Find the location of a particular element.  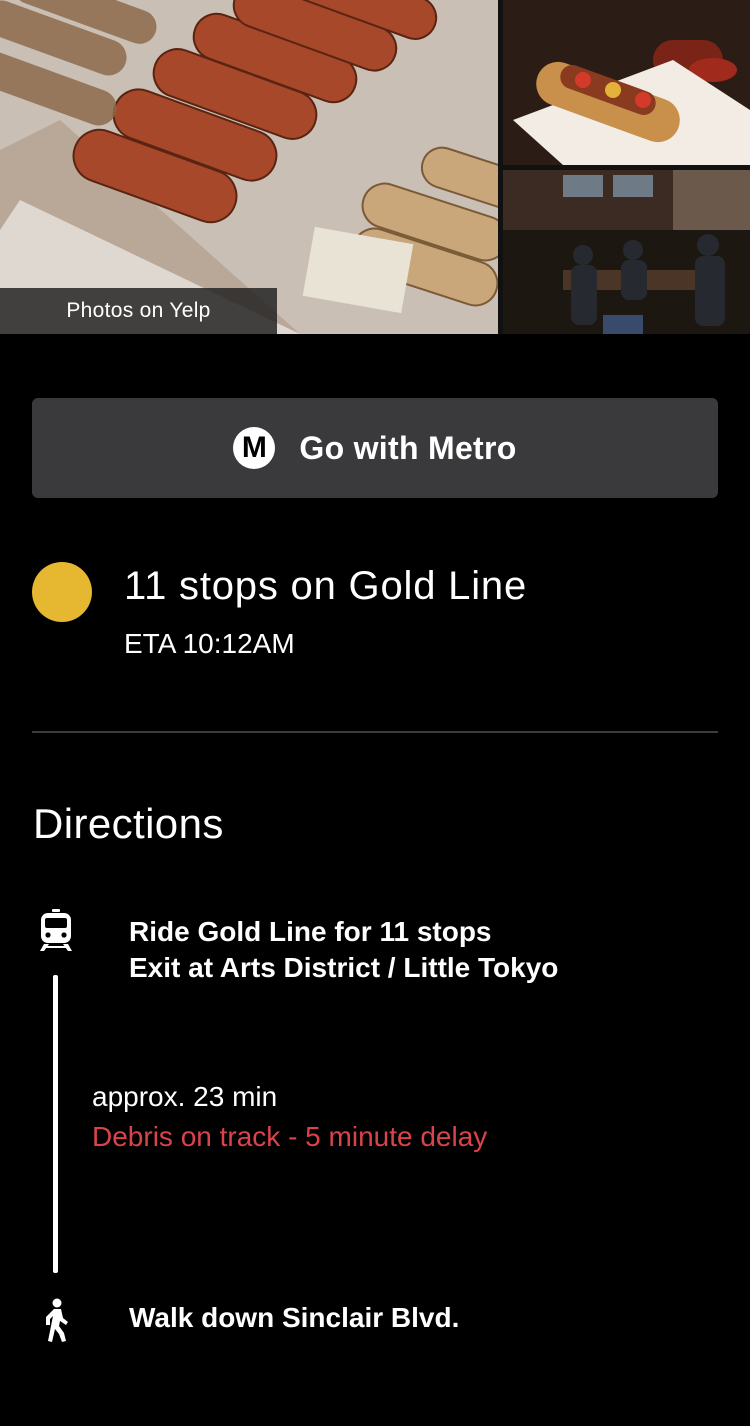

route-progress-line is located at coordinates (55, 1124).